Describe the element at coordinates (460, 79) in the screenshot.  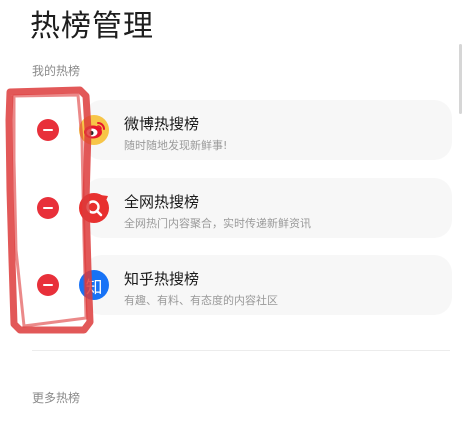
I see `scrollbar` at that location.